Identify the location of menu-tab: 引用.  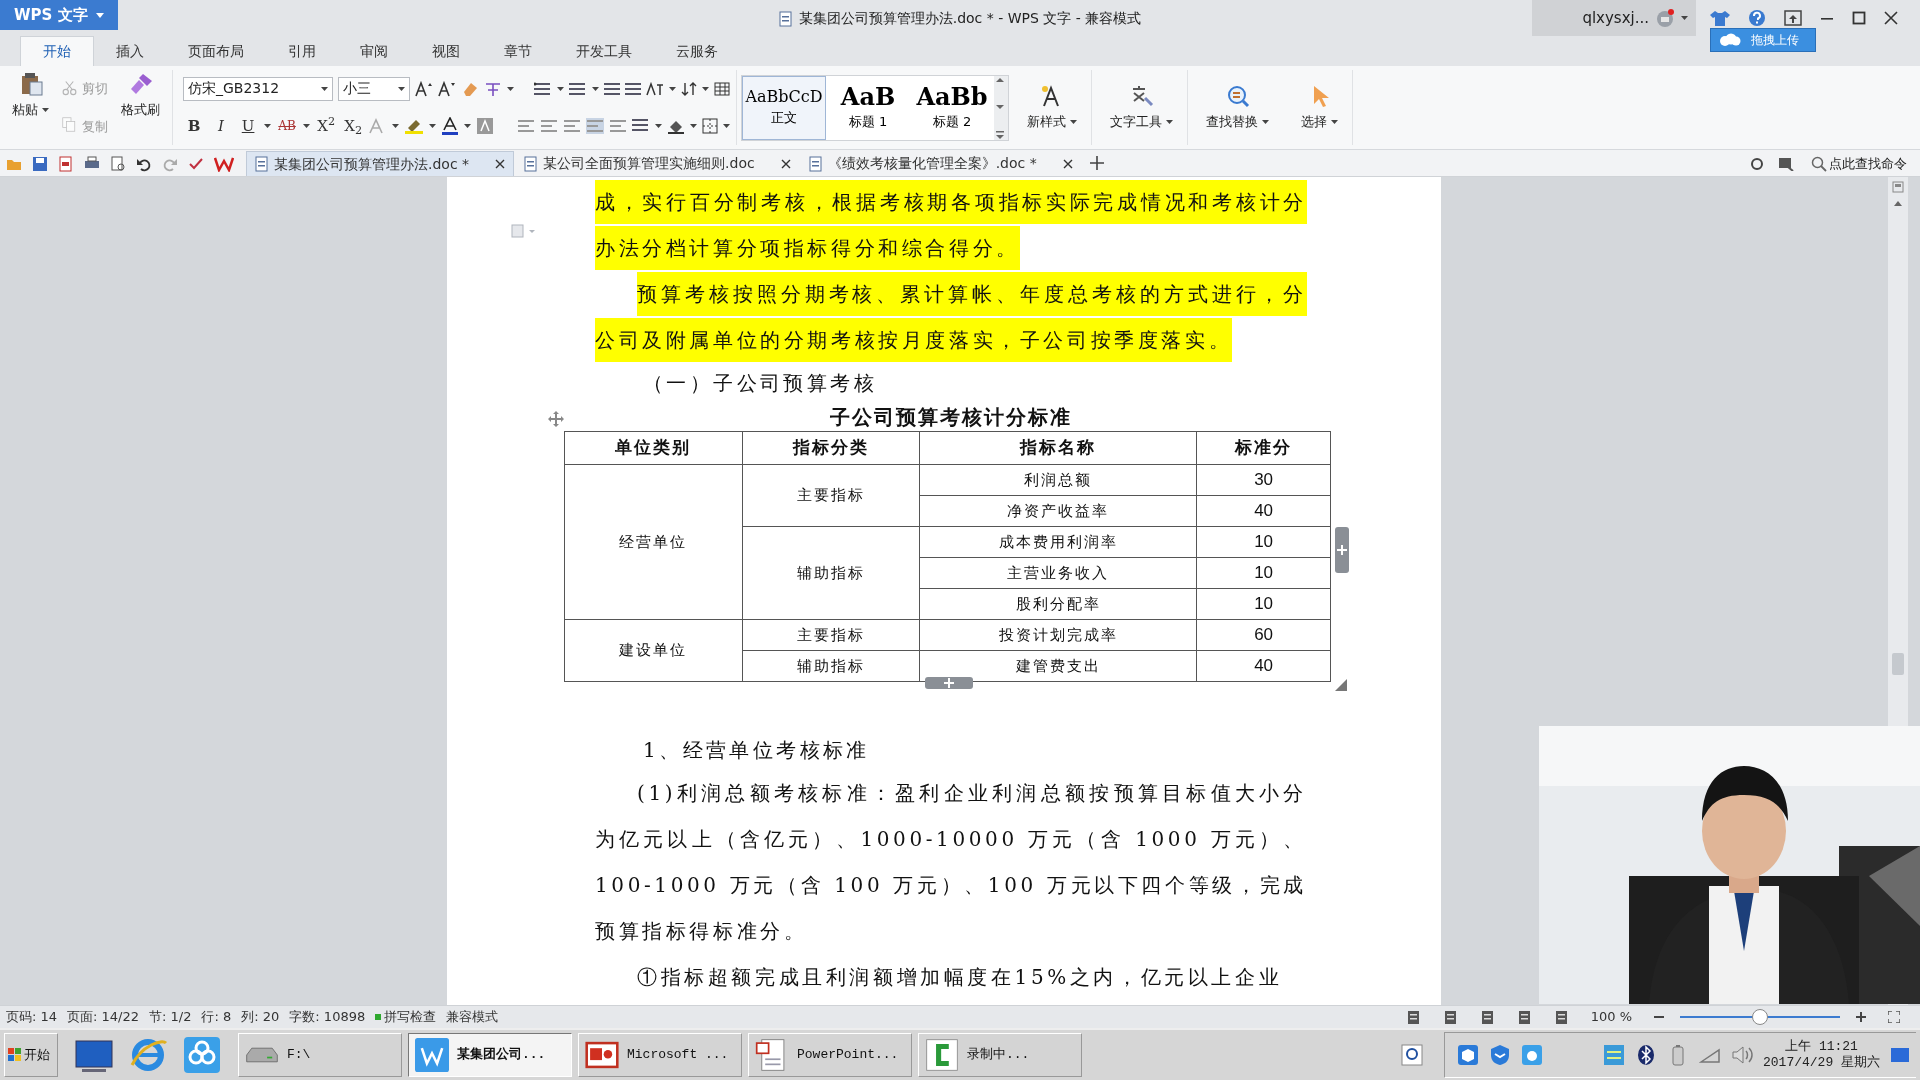
(302, 51).